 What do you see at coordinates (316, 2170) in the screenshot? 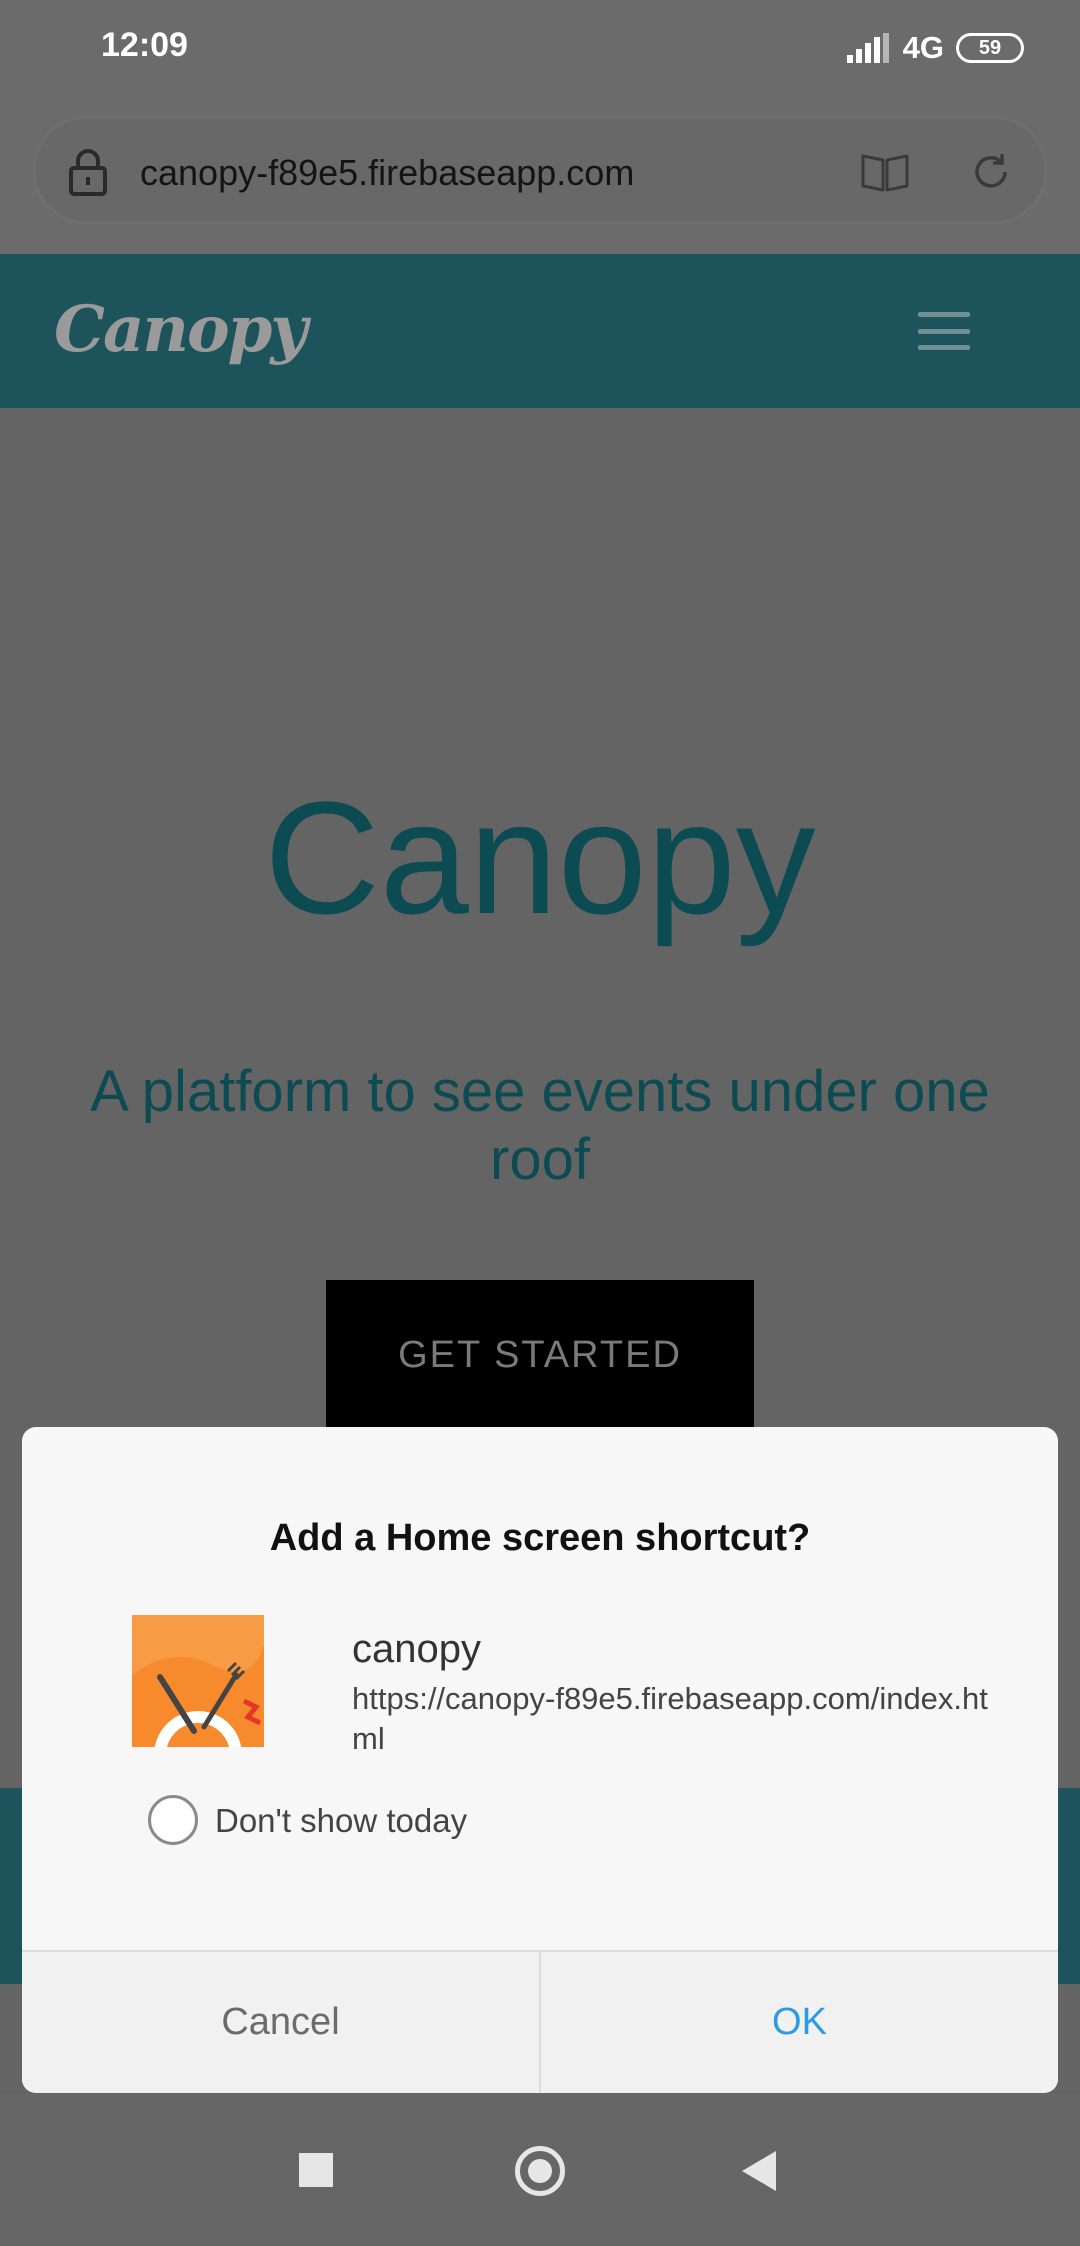
I see `recents-icon` at bounding box center [316, 2170].